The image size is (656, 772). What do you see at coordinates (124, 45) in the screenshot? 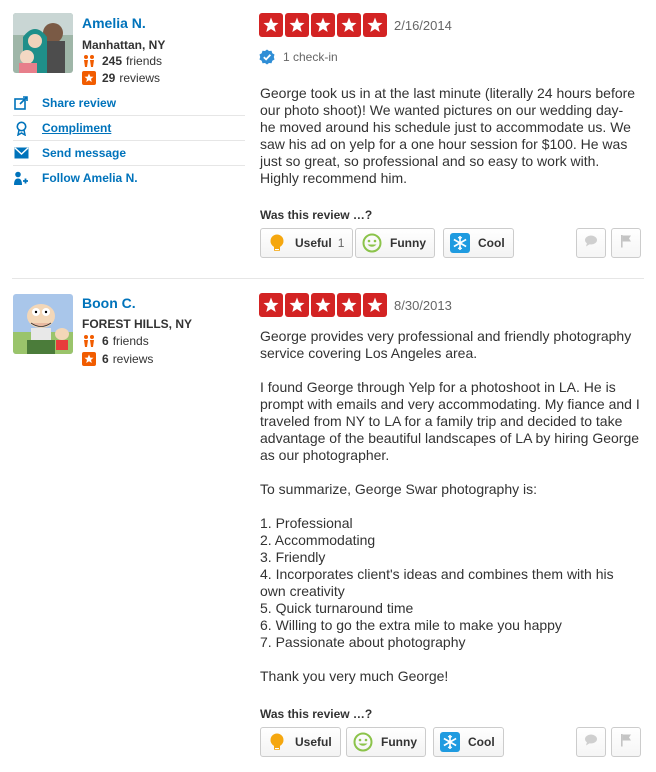
I see `user-location: Manhattan, NY` at bounding box center [124, 45].